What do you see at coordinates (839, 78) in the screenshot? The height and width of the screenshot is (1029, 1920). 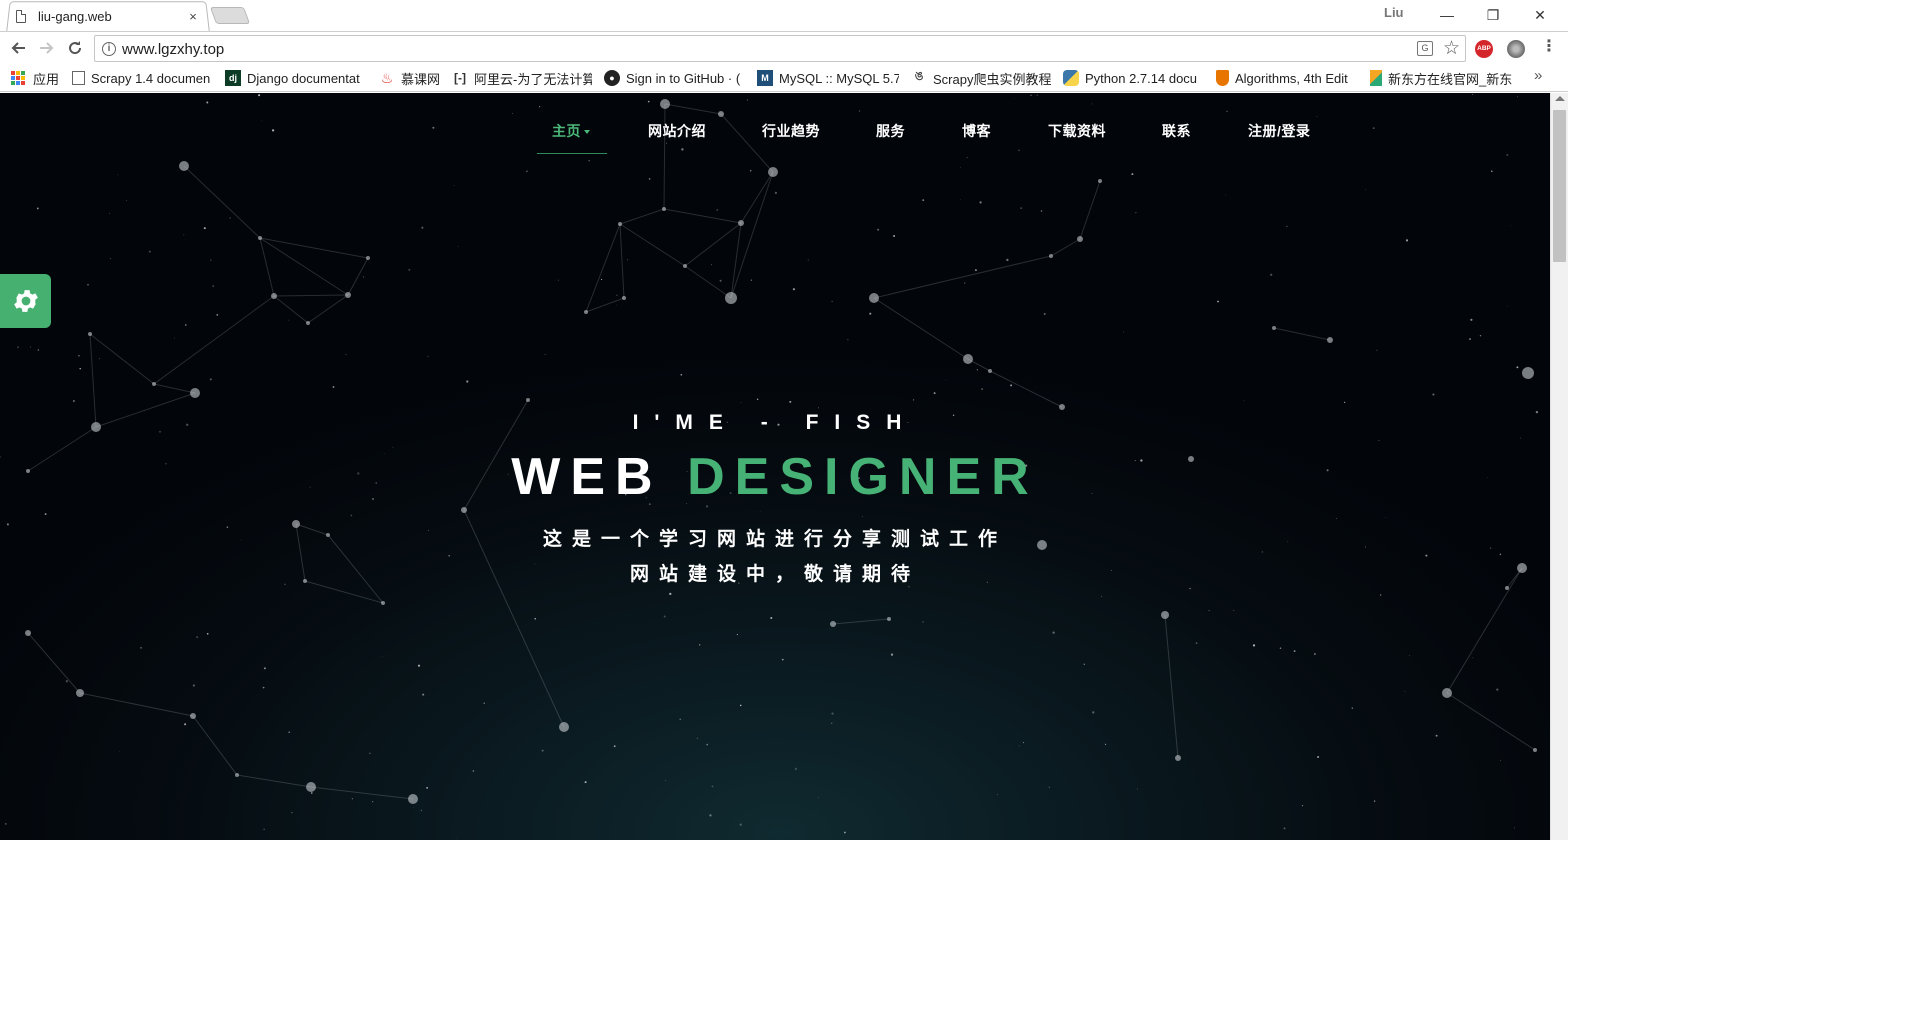 I see `bookmark-label: MySQL :: MySQL 5.7` at bounding box center [839, 78].